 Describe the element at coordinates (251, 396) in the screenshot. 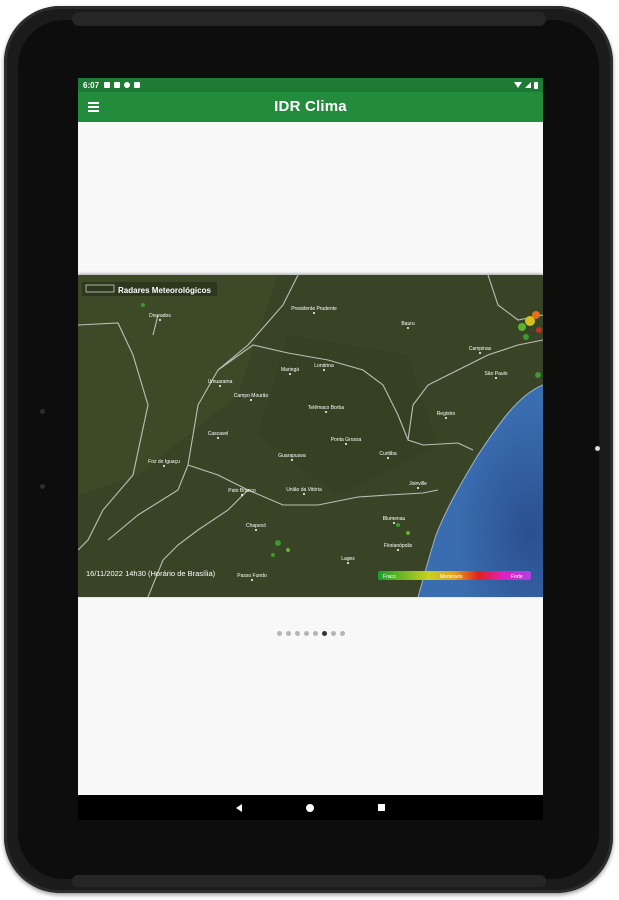

I see `city-label: Campo Mourão` at that location.